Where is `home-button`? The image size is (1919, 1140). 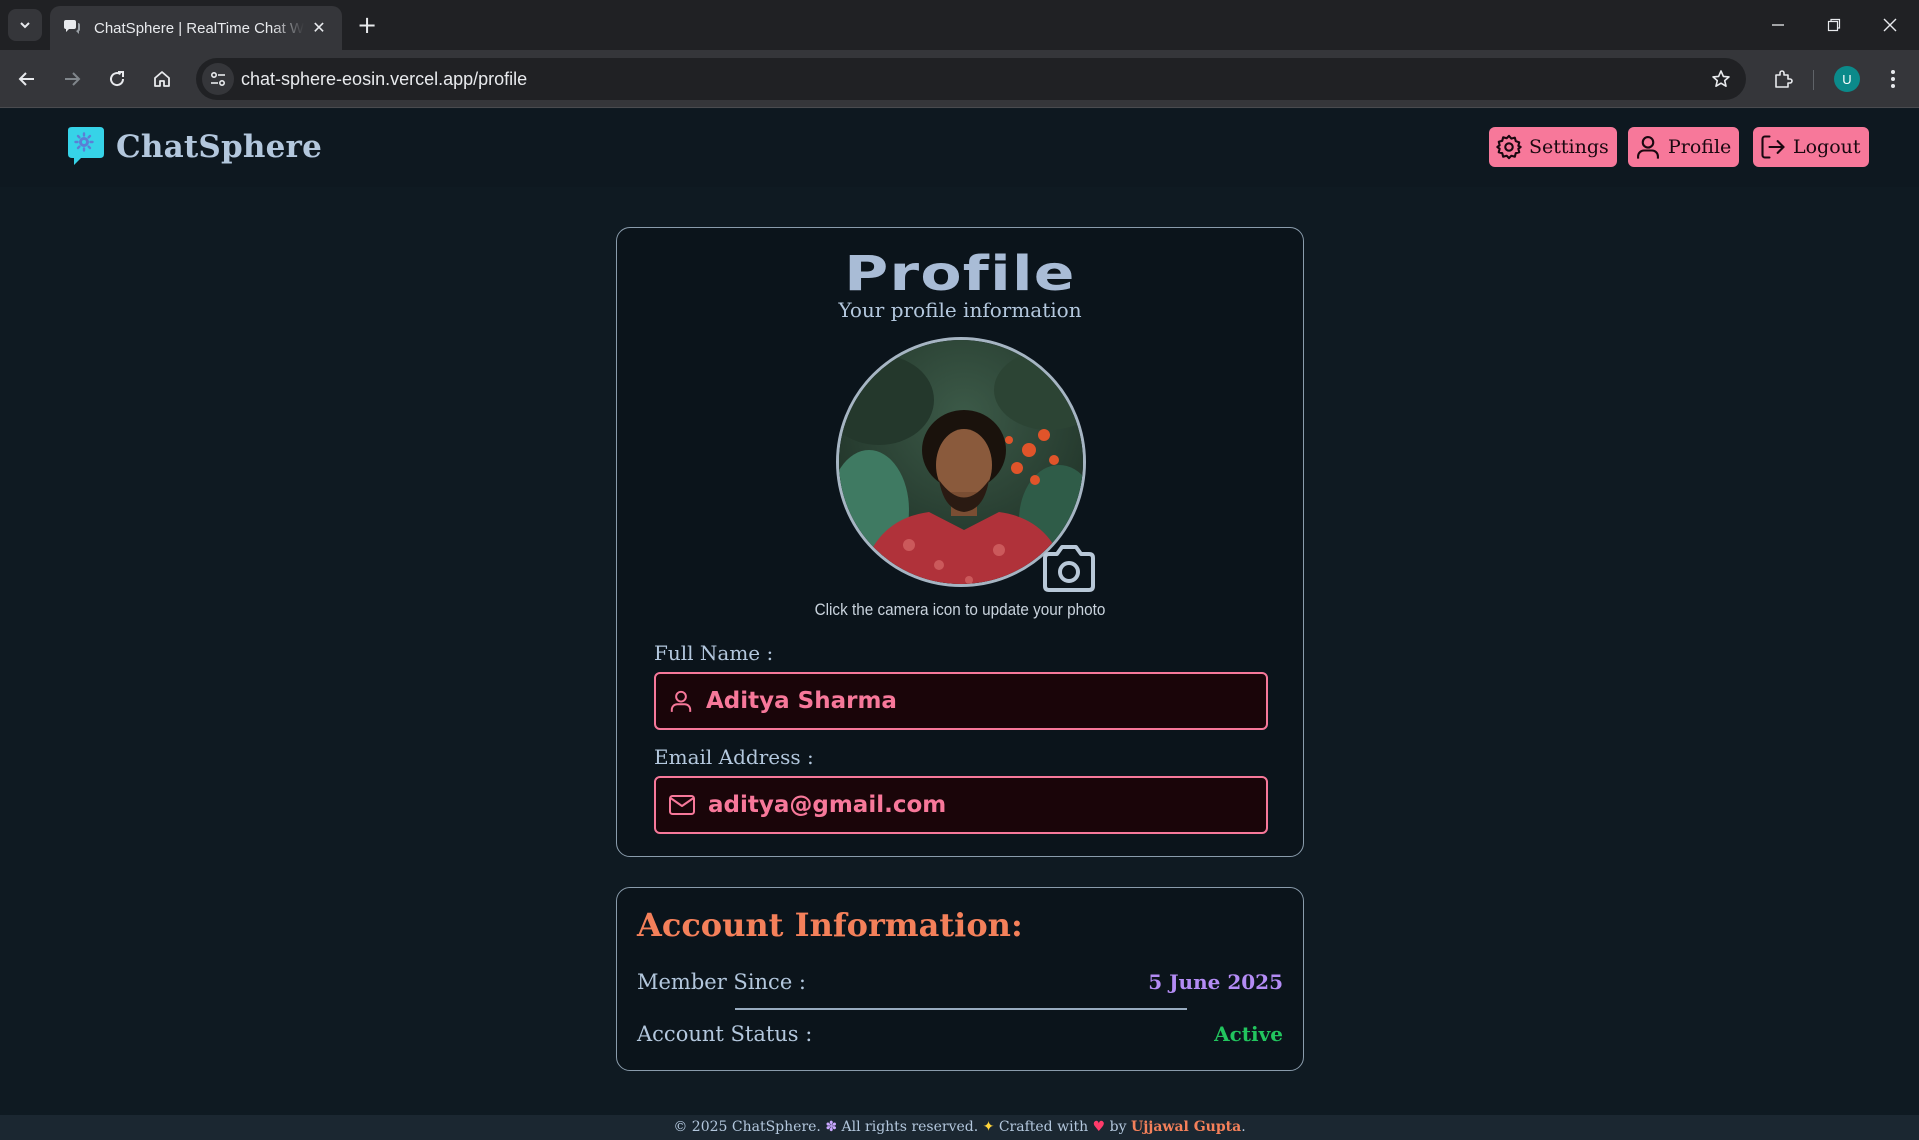
home-button is located at coordinates (162, 79).